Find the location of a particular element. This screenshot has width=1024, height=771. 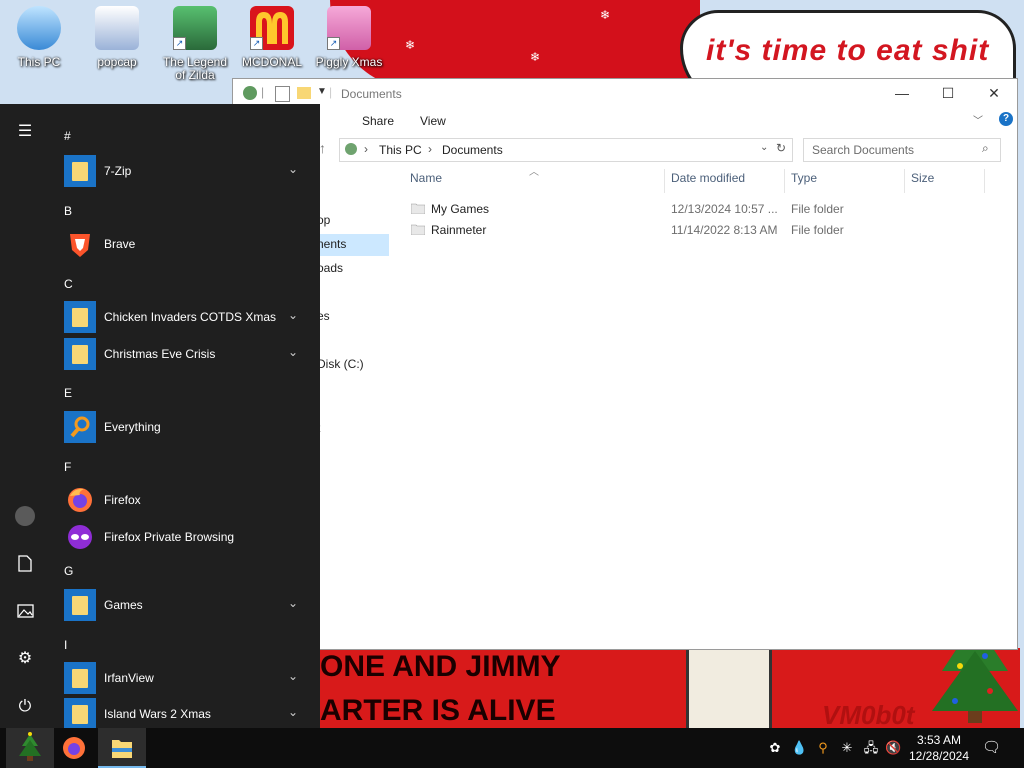

app-everything: Everything is located at coordinates (189, 427).